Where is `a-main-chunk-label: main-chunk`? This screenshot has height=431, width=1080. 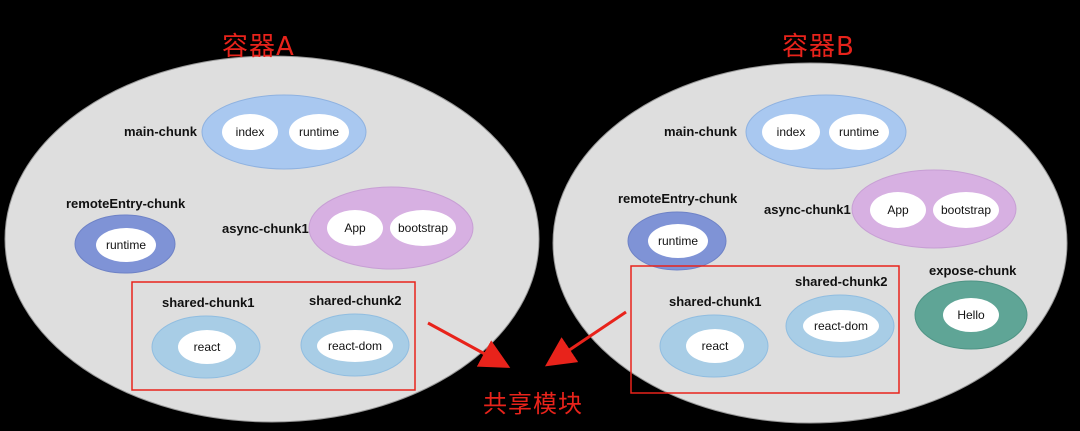
a-main-chunk-label: main-chunk is located at coordinates (160, 131).